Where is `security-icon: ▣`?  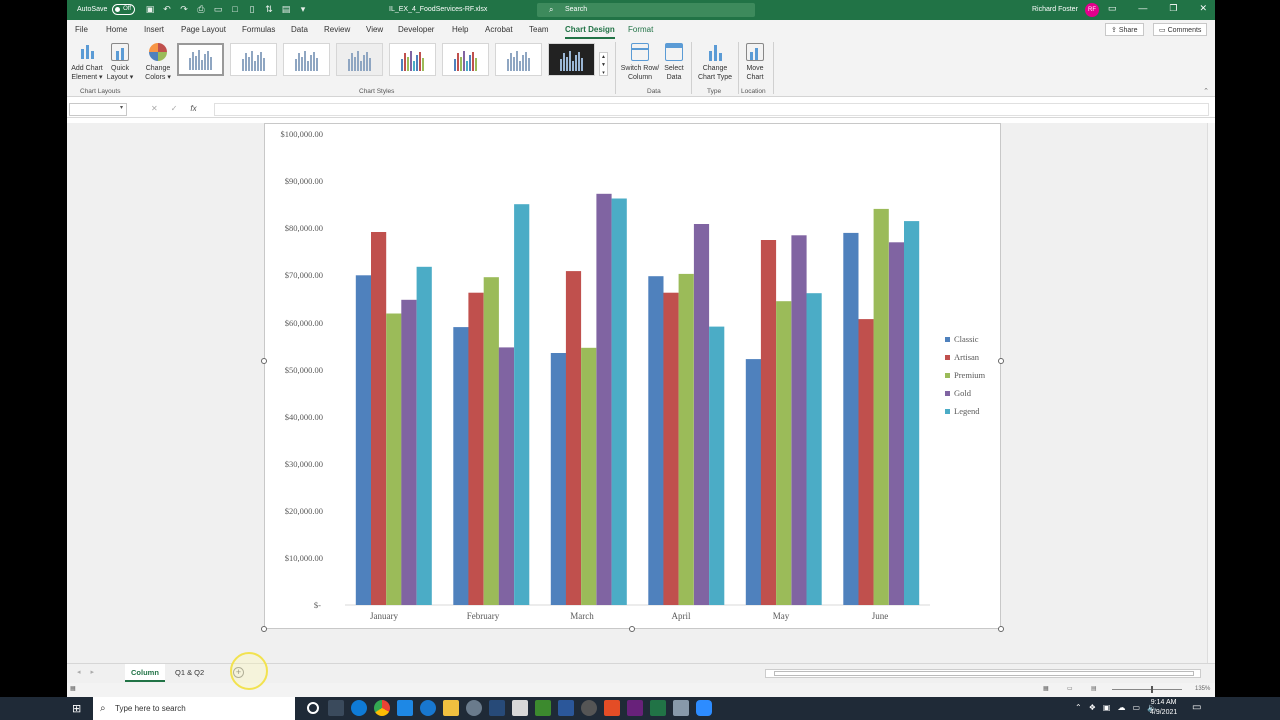 security-icon: ▣ is located at coordinates (1107, 707).